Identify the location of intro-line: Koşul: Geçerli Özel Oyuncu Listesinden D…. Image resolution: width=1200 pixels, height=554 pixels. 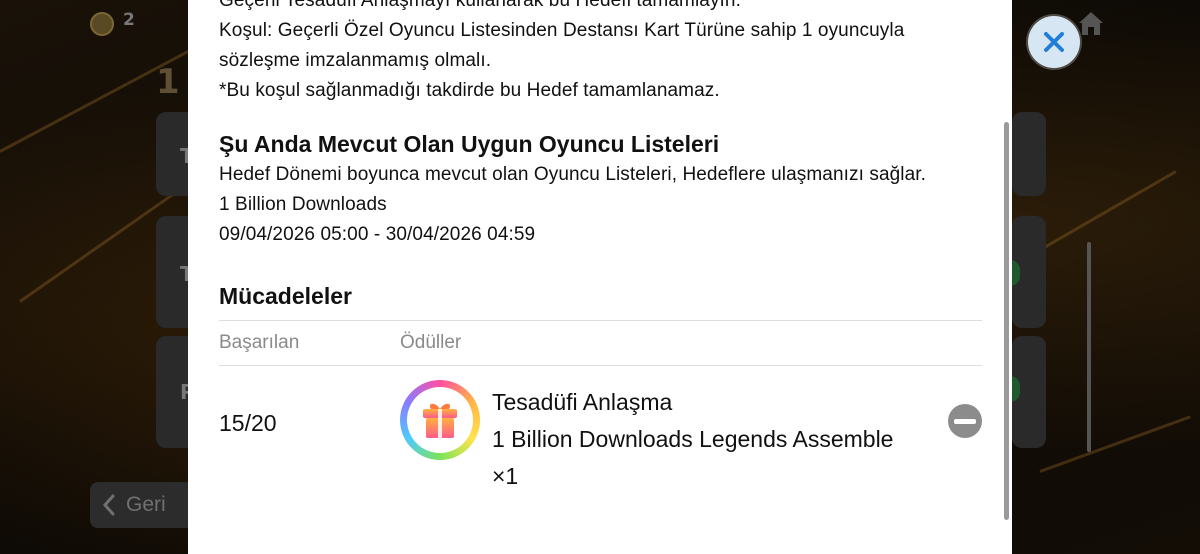
(562, 30).